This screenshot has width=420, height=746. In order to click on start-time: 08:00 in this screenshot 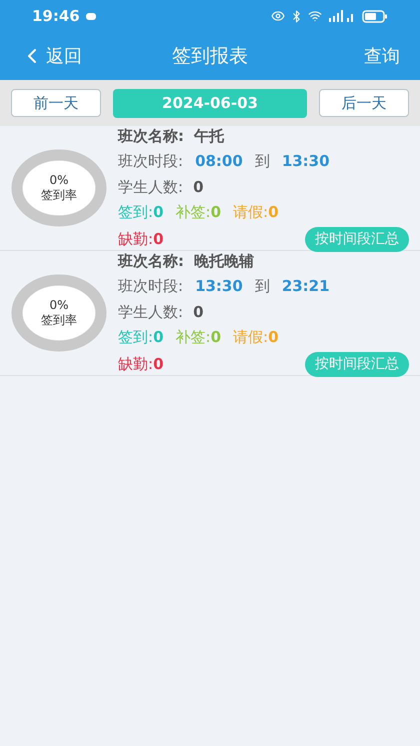, I will do `click(219, 161)`.